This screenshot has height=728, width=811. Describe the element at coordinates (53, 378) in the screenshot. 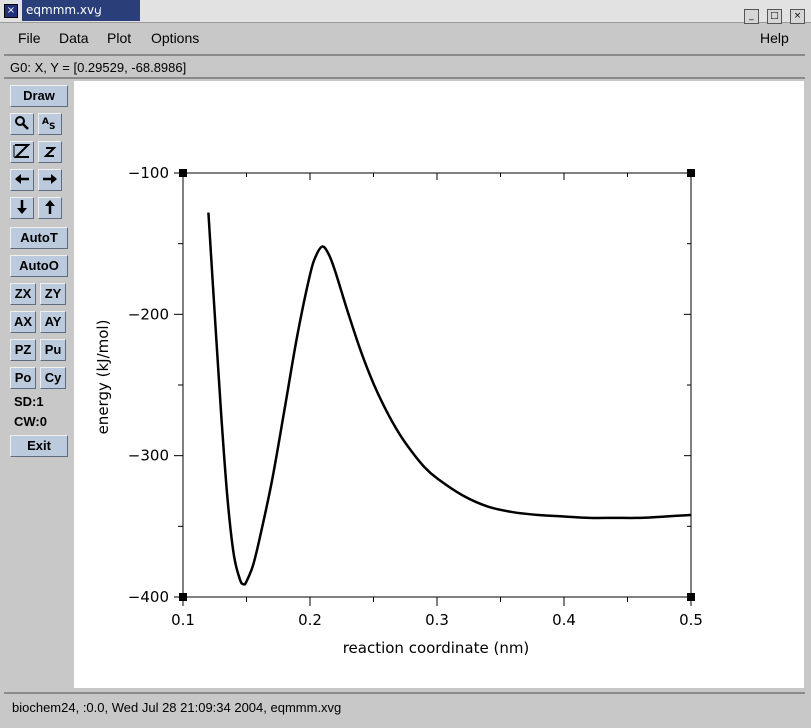

I see `cy-button: Cy` at that location.